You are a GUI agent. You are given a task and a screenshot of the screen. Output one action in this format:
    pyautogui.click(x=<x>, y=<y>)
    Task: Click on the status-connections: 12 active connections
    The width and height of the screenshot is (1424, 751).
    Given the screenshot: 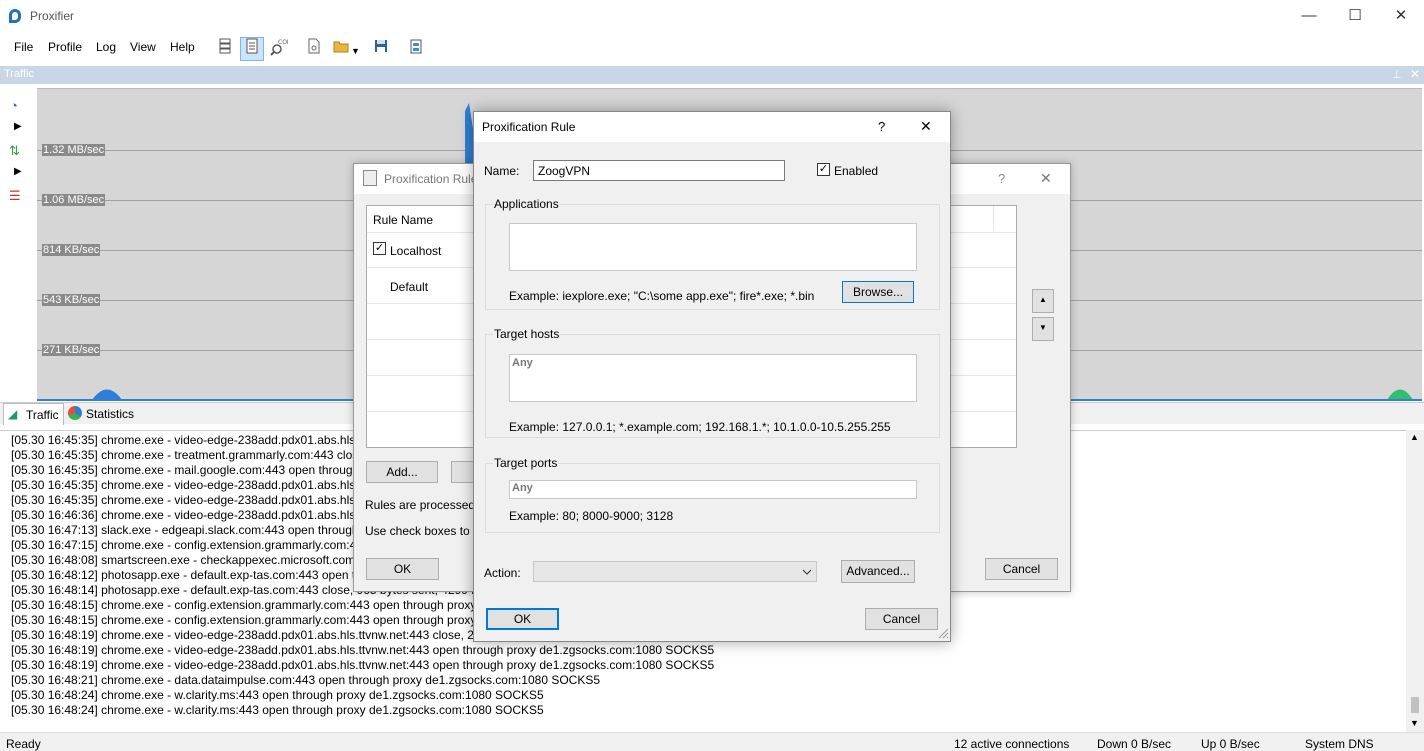 What is the action you would take?
    pyautogui.click(x=1012, y=744)
    